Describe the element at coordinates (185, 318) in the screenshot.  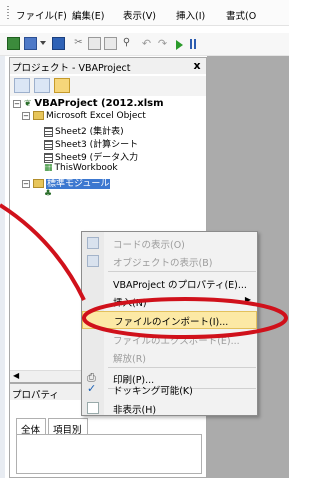
I see `annotation-ellipse` at that location.